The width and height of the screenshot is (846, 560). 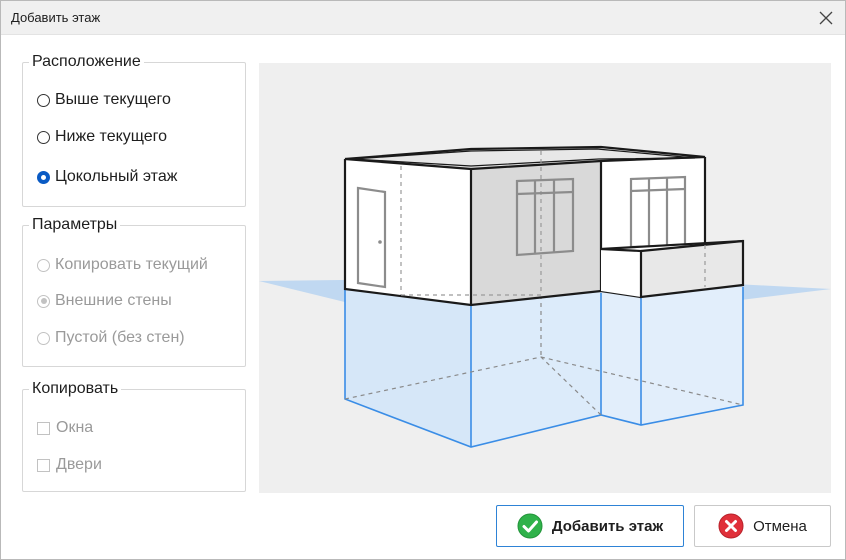 I want to click on radio-label: Ниже текущего, so click(x=111, y=136).